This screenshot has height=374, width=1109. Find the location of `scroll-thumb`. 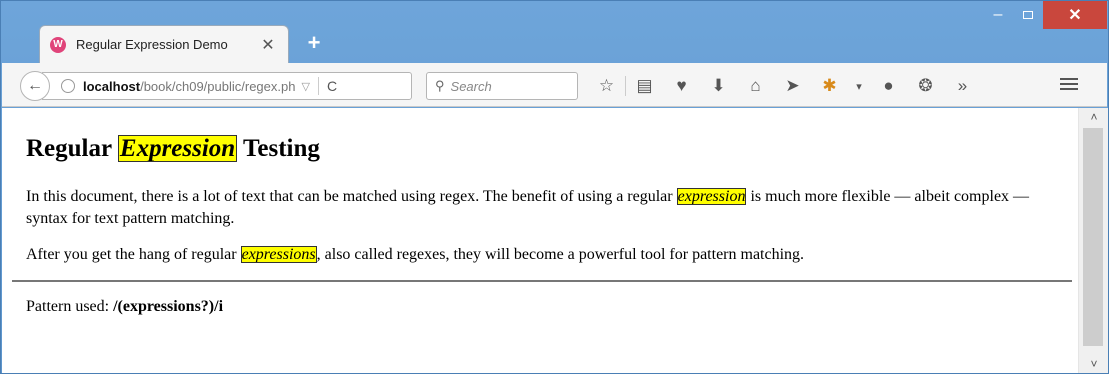

scroll-thumb is located at coordinates (1093, 237).